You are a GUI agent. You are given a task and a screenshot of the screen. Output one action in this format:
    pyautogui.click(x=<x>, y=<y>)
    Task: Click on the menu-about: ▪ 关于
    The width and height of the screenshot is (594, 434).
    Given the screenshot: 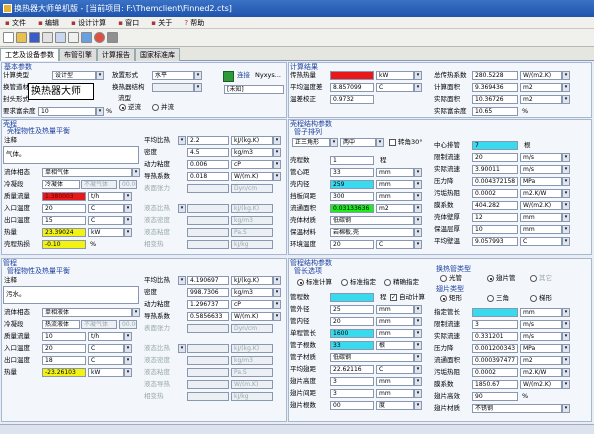 What is the action you would take?
    pyautogui.click(x=161, y=23)
    